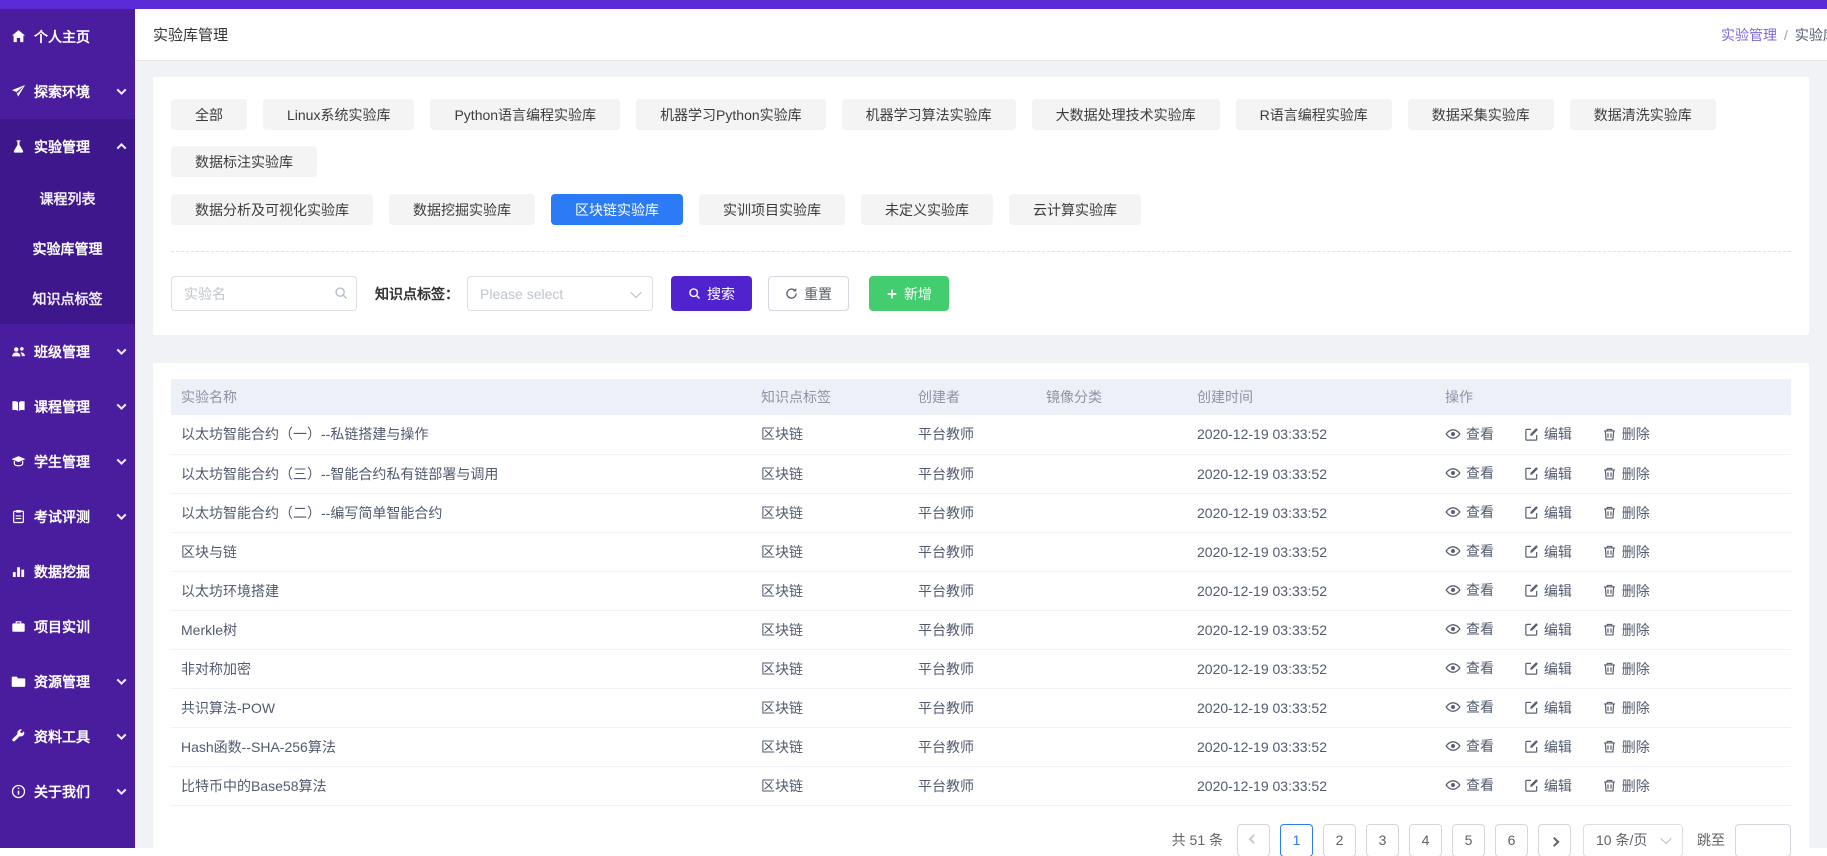 The height and width of the screenshot is (856, 1827). I want to click on sidebar-item-course: 课程管理, so click(67, 406).